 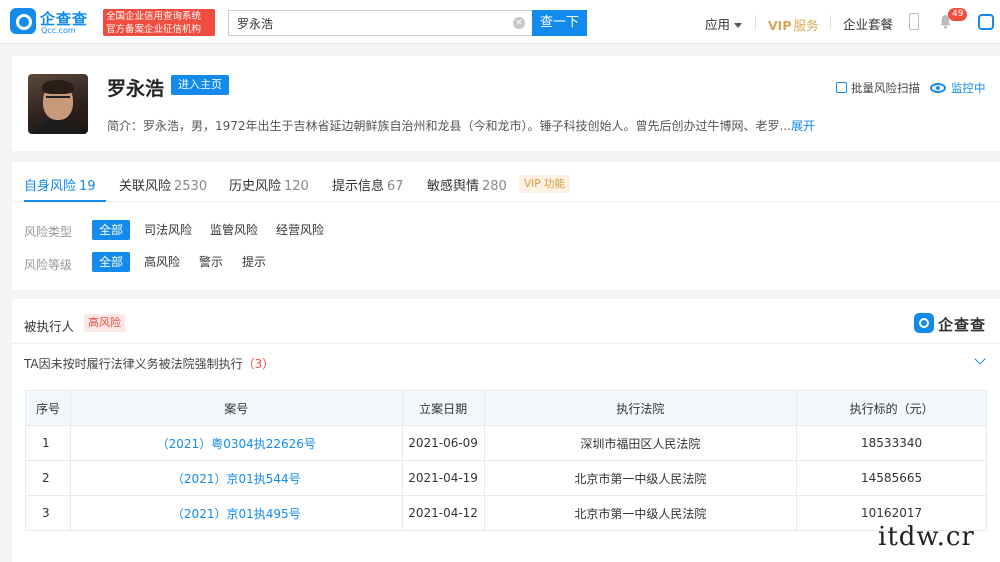 What do you see at coordinates (559, 23) in the screenshot?
I see `search-button: 查一下` at bounding box center [559, 23].